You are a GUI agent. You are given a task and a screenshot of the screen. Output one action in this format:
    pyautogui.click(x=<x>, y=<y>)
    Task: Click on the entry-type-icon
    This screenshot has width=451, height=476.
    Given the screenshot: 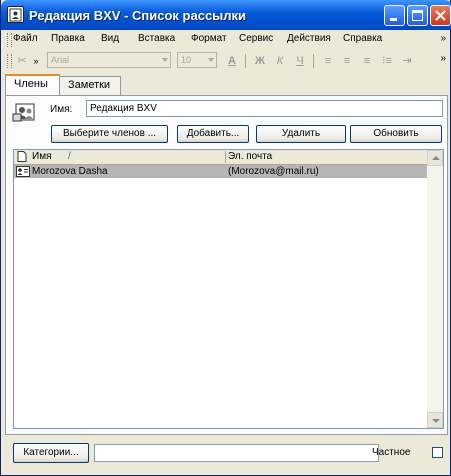 What is the action you would take?
    pyautogui.click(x=22, y=156)
    